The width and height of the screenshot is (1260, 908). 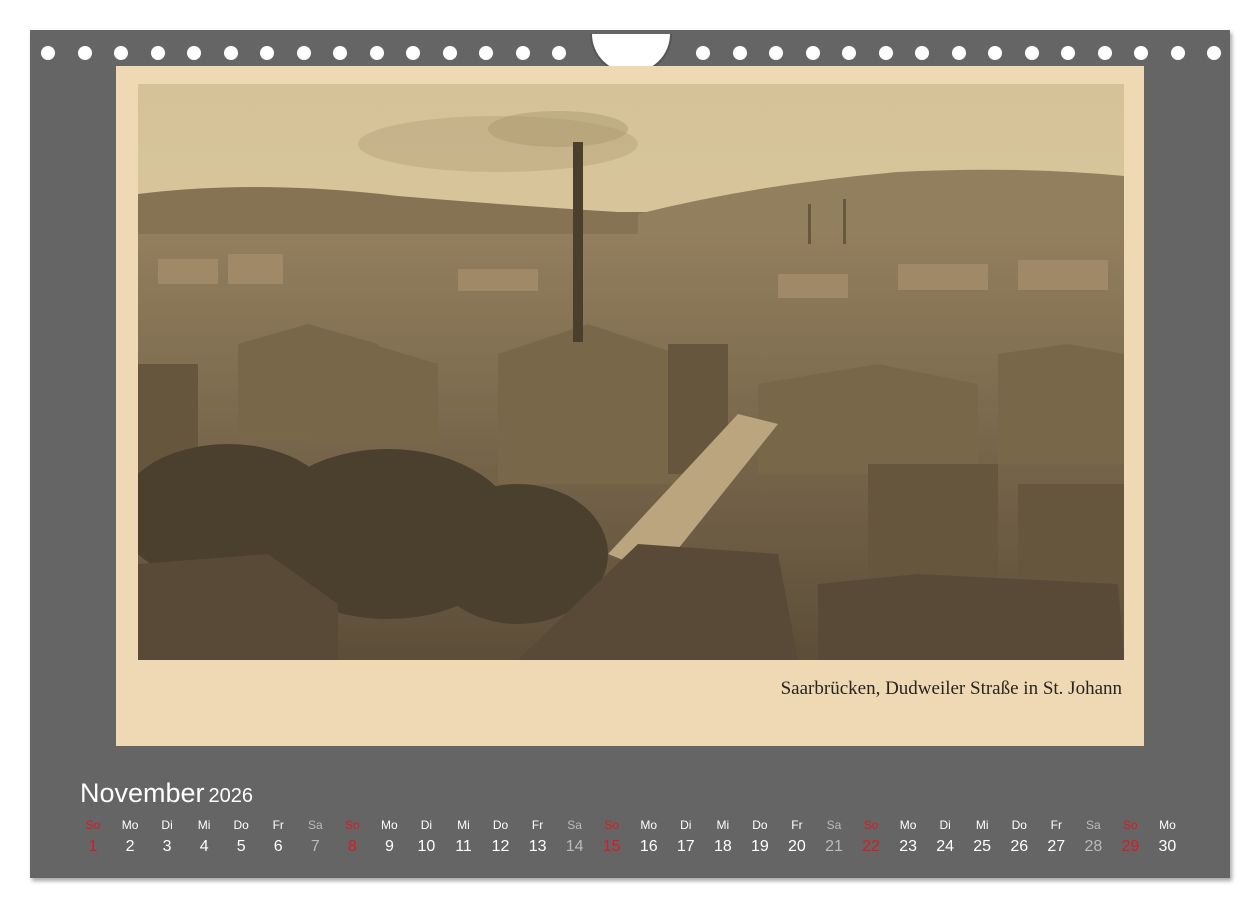 What do you see at coordinates (945, 846) in the screenshot?
I see `day-number: 24` at bounding box center [945, 846].